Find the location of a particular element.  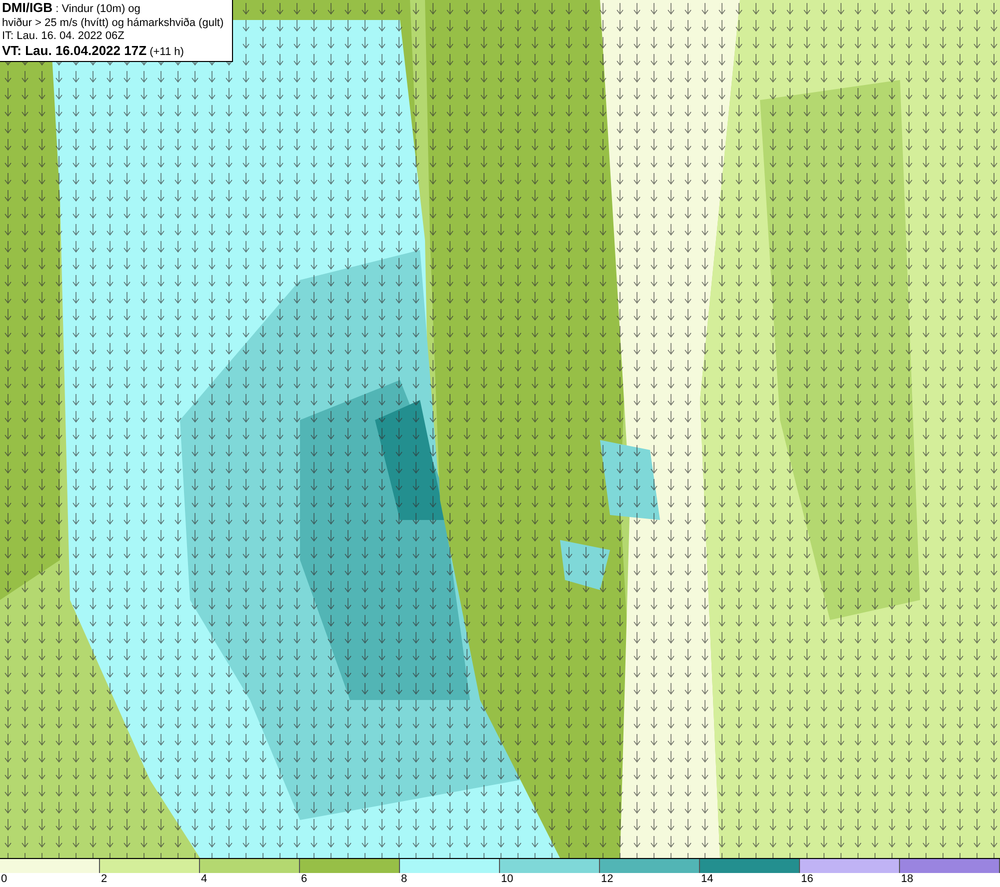

header-text: DMI/IGB : Vindur (10m) og is located at coordinates (72, 8).